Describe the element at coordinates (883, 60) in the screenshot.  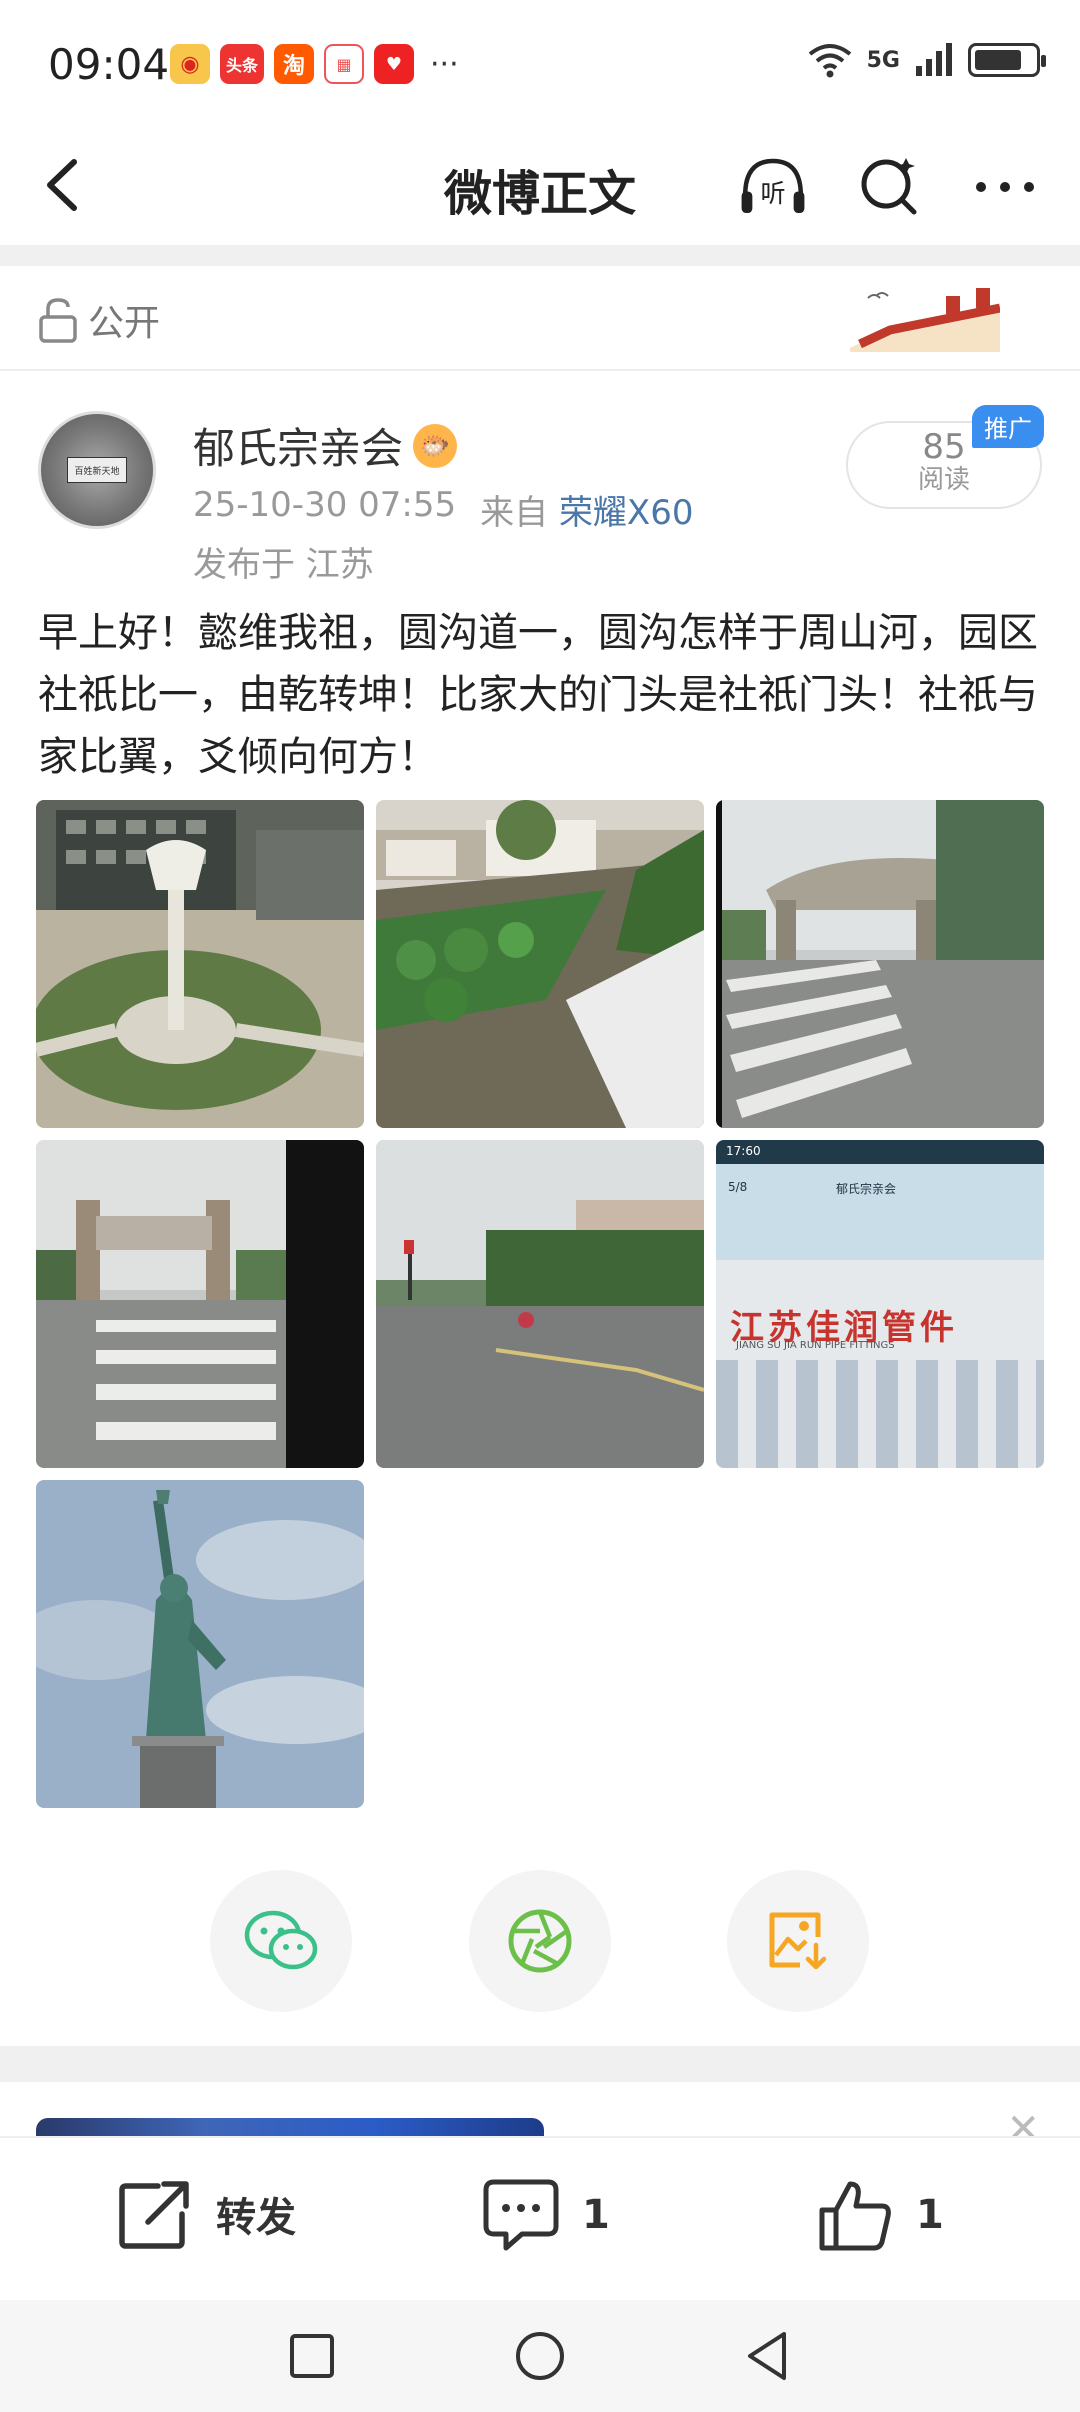
I see `network-type: 5G` at that location.